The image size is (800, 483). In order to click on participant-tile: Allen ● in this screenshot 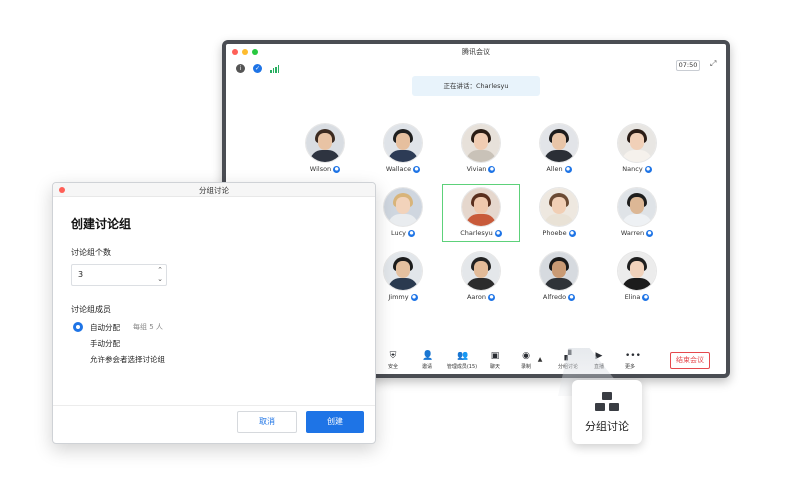, I will do `click(559, 153)`.